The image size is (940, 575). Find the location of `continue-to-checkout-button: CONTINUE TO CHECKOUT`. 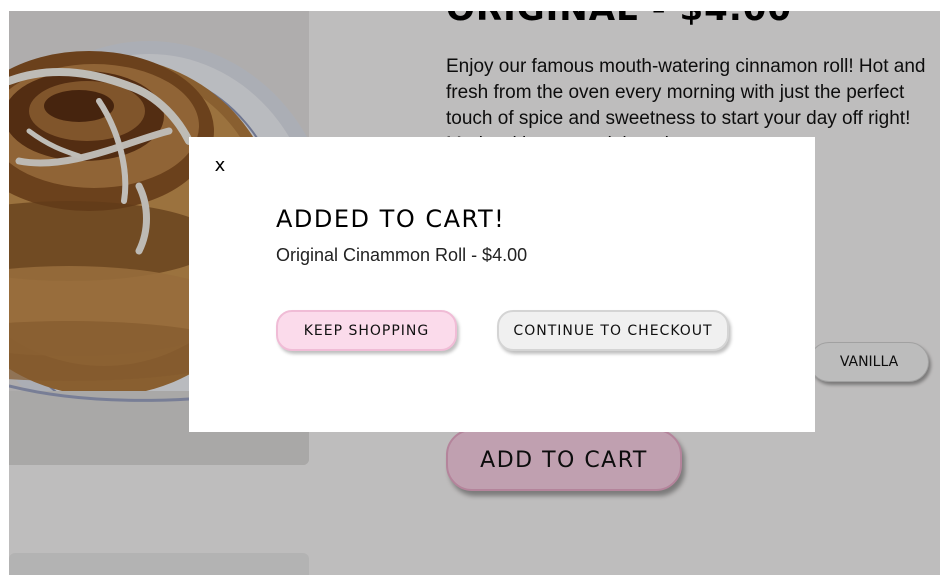

continue-to-checkout-button: CONTINUE TO CHECKOUT is located at coordinates (613, 330).